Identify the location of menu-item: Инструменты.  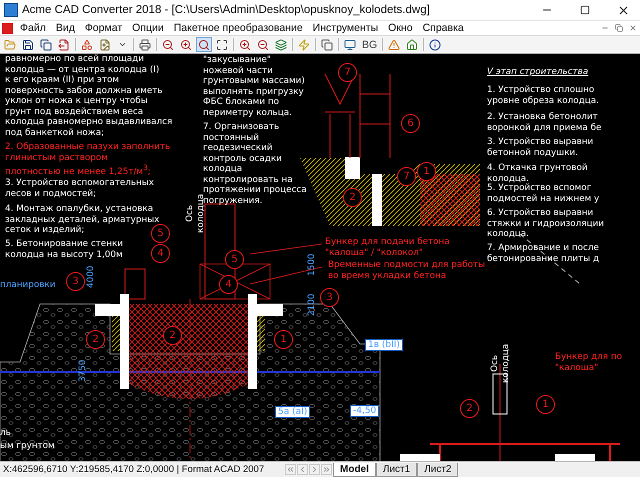
(346, 28).